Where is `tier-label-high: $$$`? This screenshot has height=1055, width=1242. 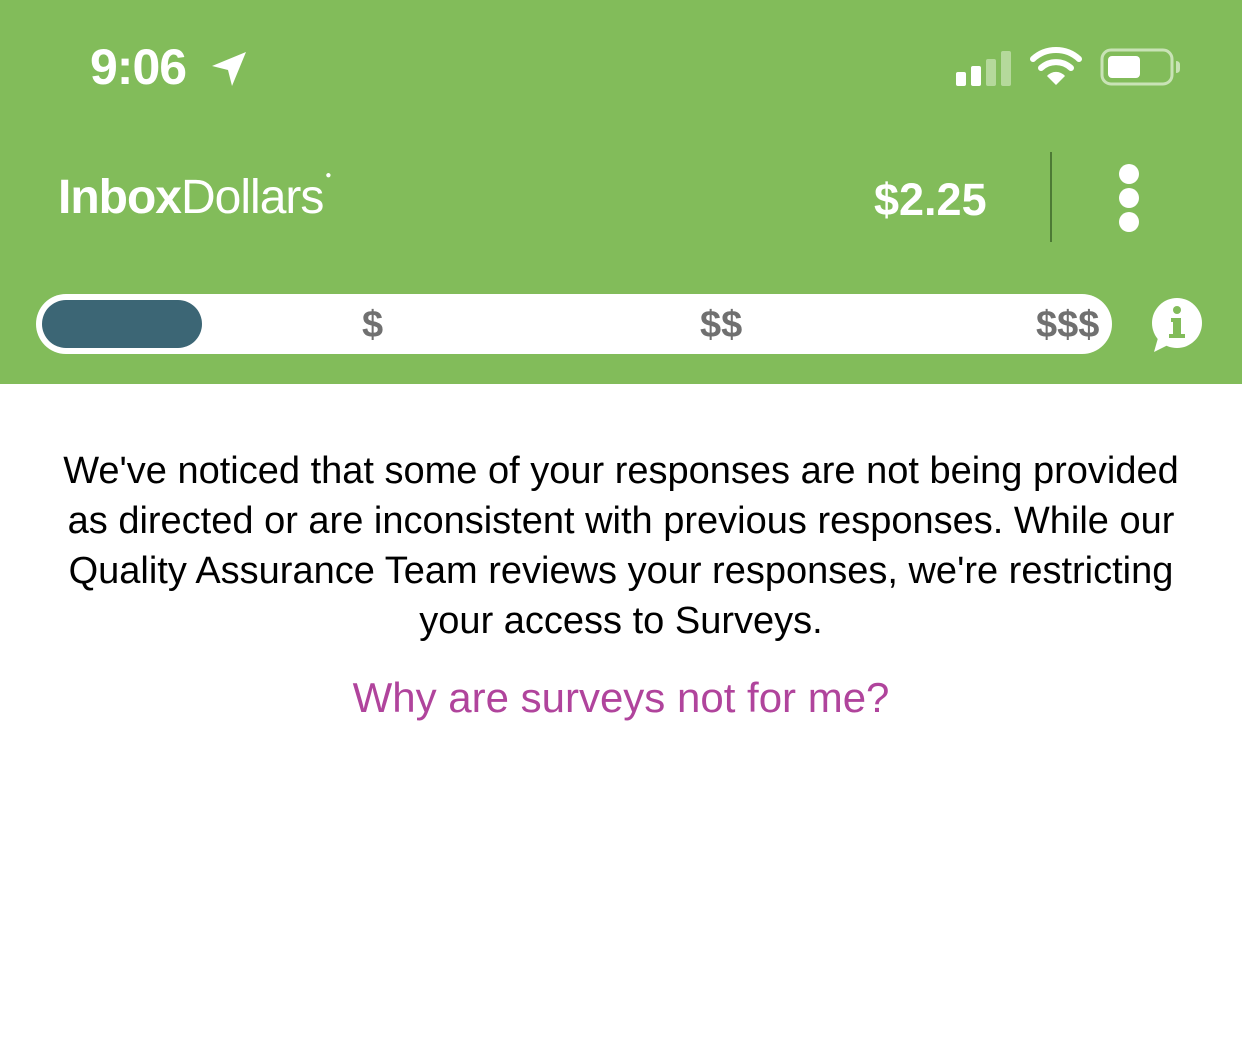 tier-label-high: $$$ is located at coordinates (1067, 325).